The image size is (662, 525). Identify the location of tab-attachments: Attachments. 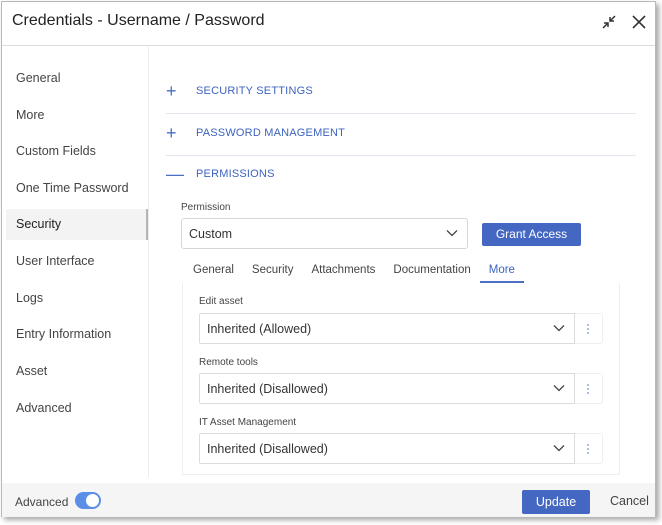
(343, 272).